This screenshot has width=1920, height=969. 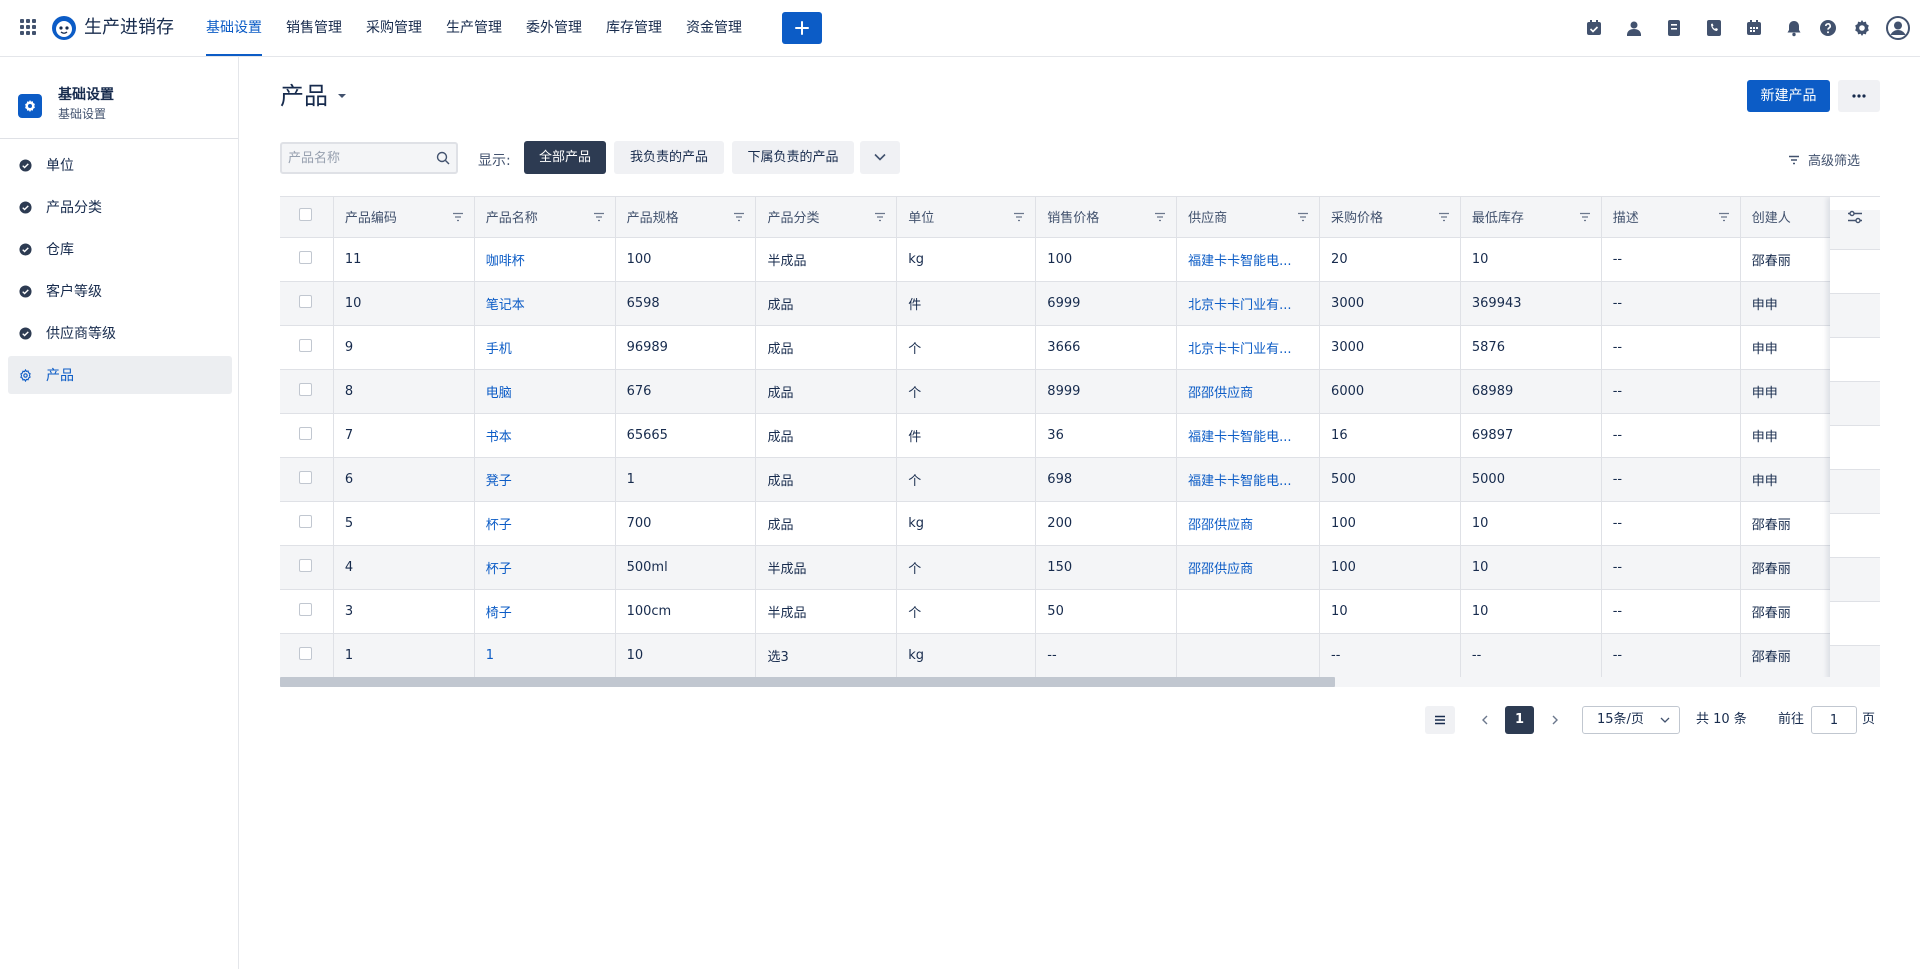 I want to click on nav-item-inventory: 库存管理, so click(x=634, y=28).